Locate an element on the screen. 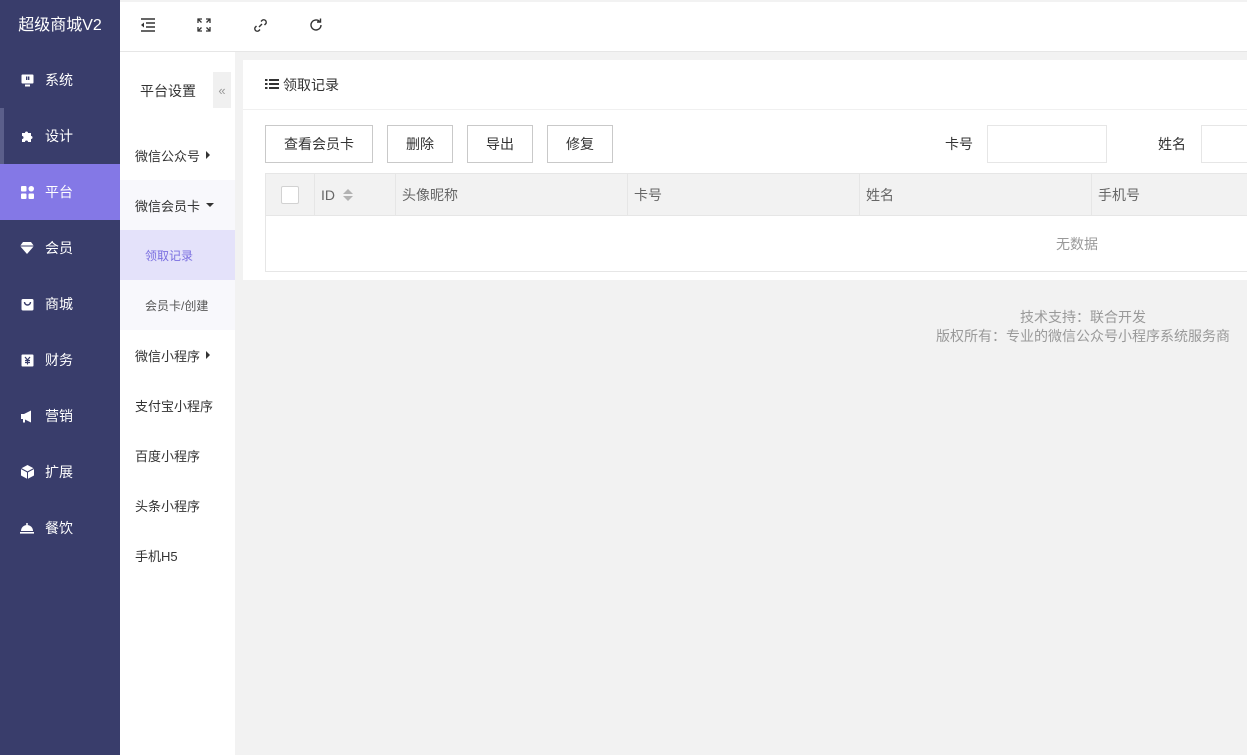 This screenshot has height=755, width=1247. sidebar-item-finance: 财务 is located at coordinates (60, 360).